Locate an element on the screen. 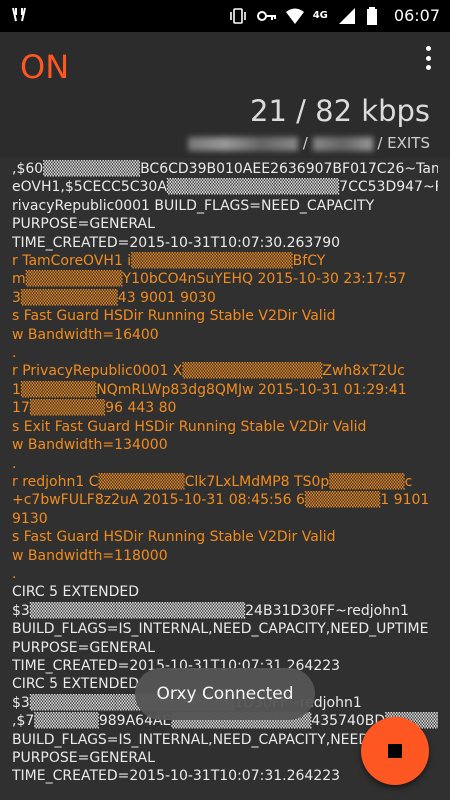 The image size is (450, 800). bandwidth-readout: 21 / 82 kbps is located at coordinates (340, 111).